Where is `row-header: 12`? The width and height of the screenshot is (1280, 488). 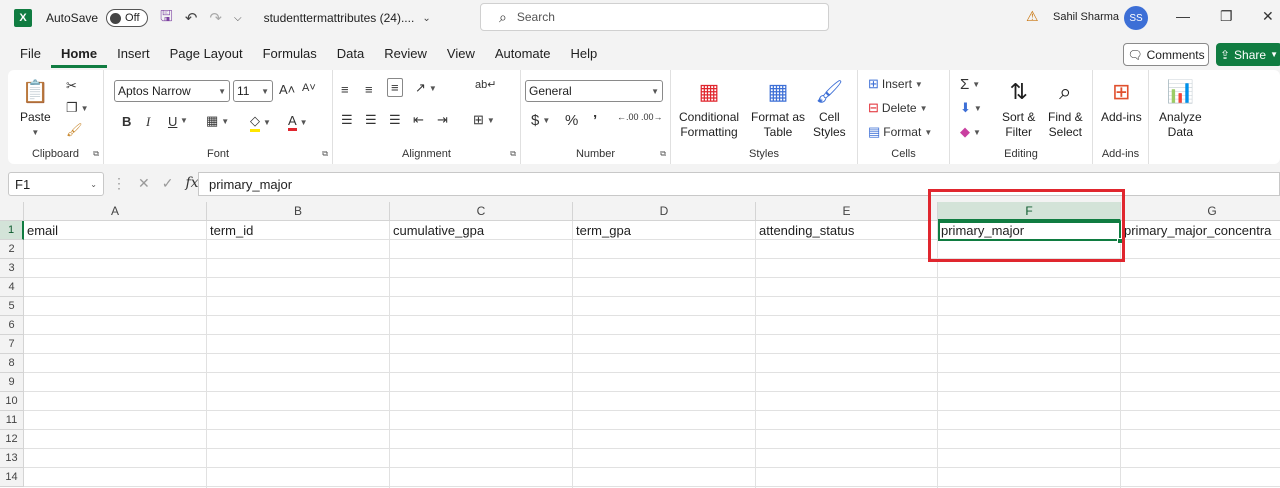 row-header: 12 is located at coordinates (12, 439).